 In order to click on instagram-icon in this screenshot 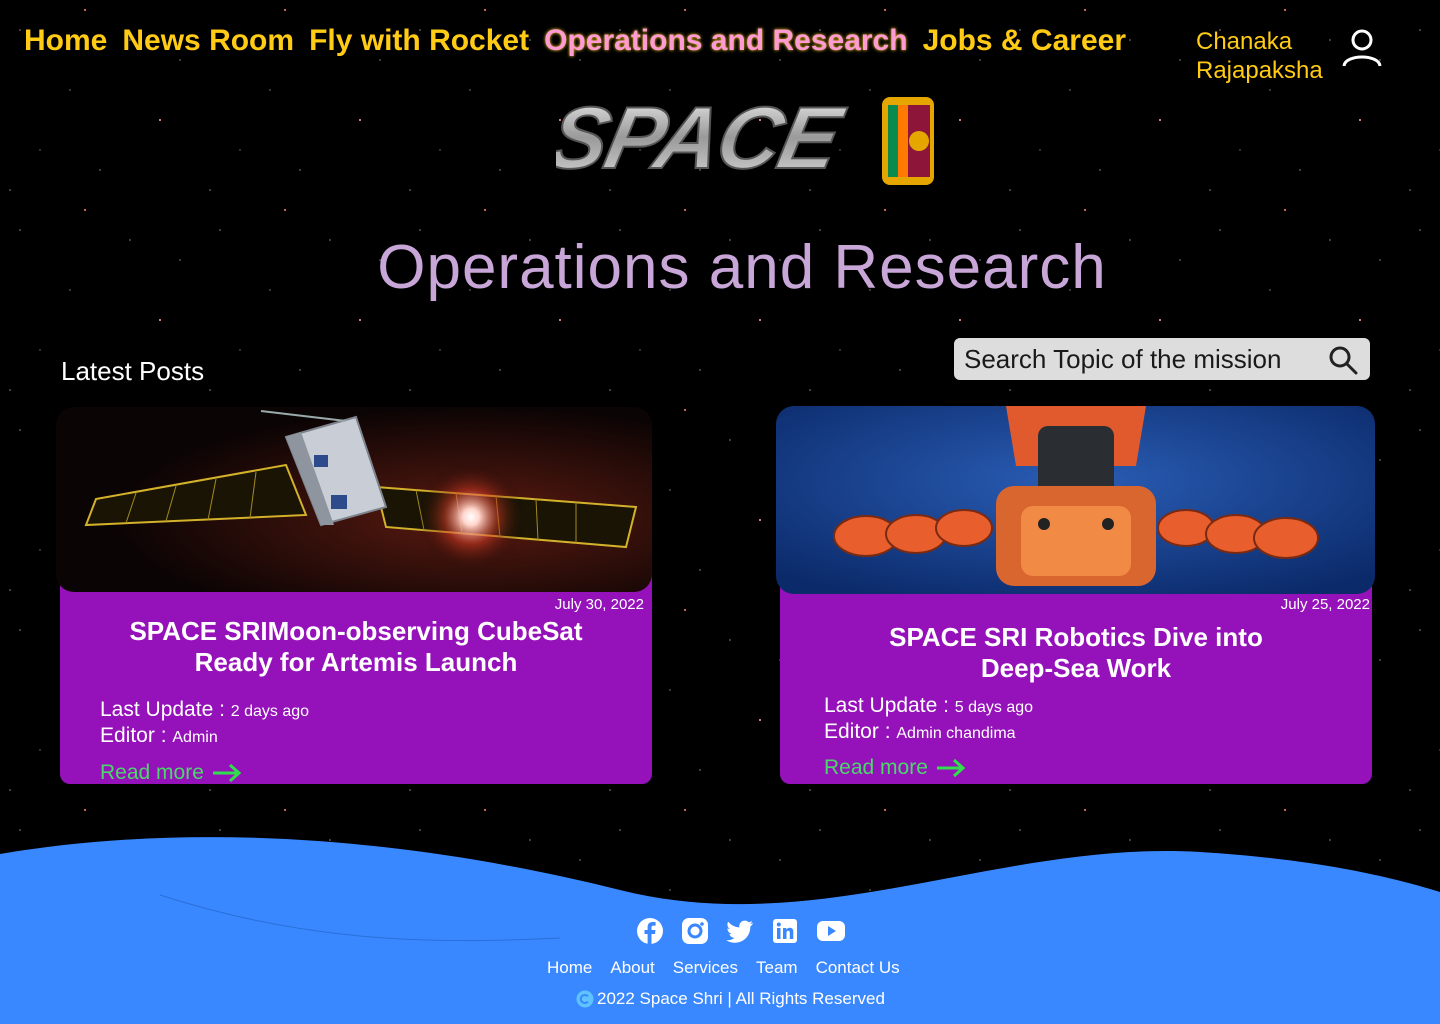, I will do `click(695, 931)`.